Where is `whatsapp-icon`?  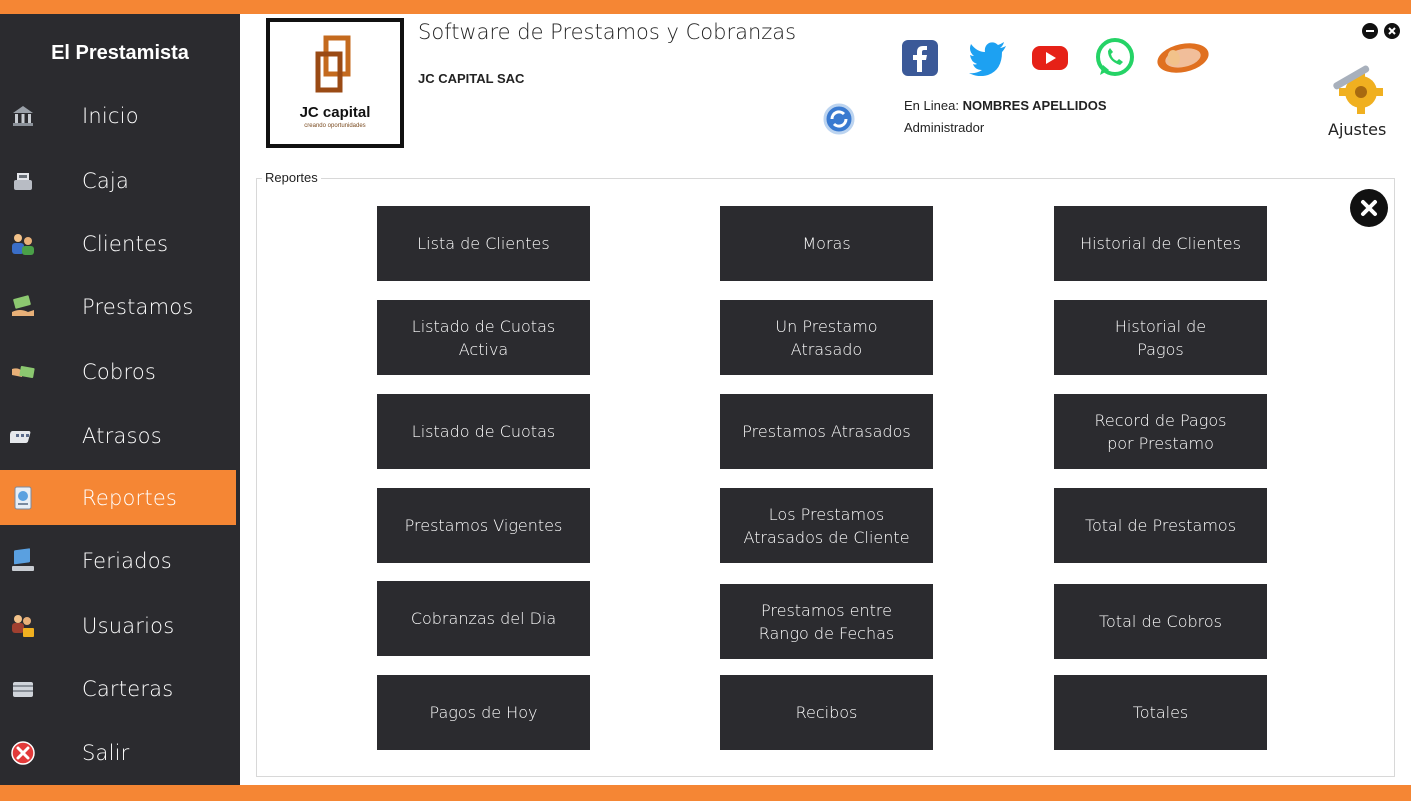
whatsapp-icon is located at coordinates (1115, 57).